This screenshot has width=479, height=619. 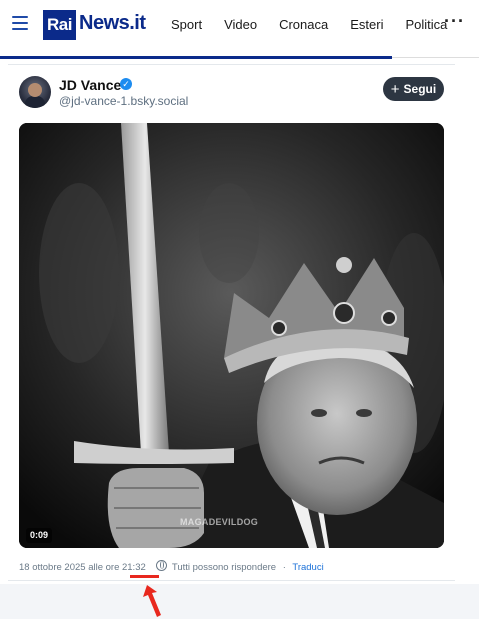 I want to click on page-bottom-strip, so click(x=239, y=601).